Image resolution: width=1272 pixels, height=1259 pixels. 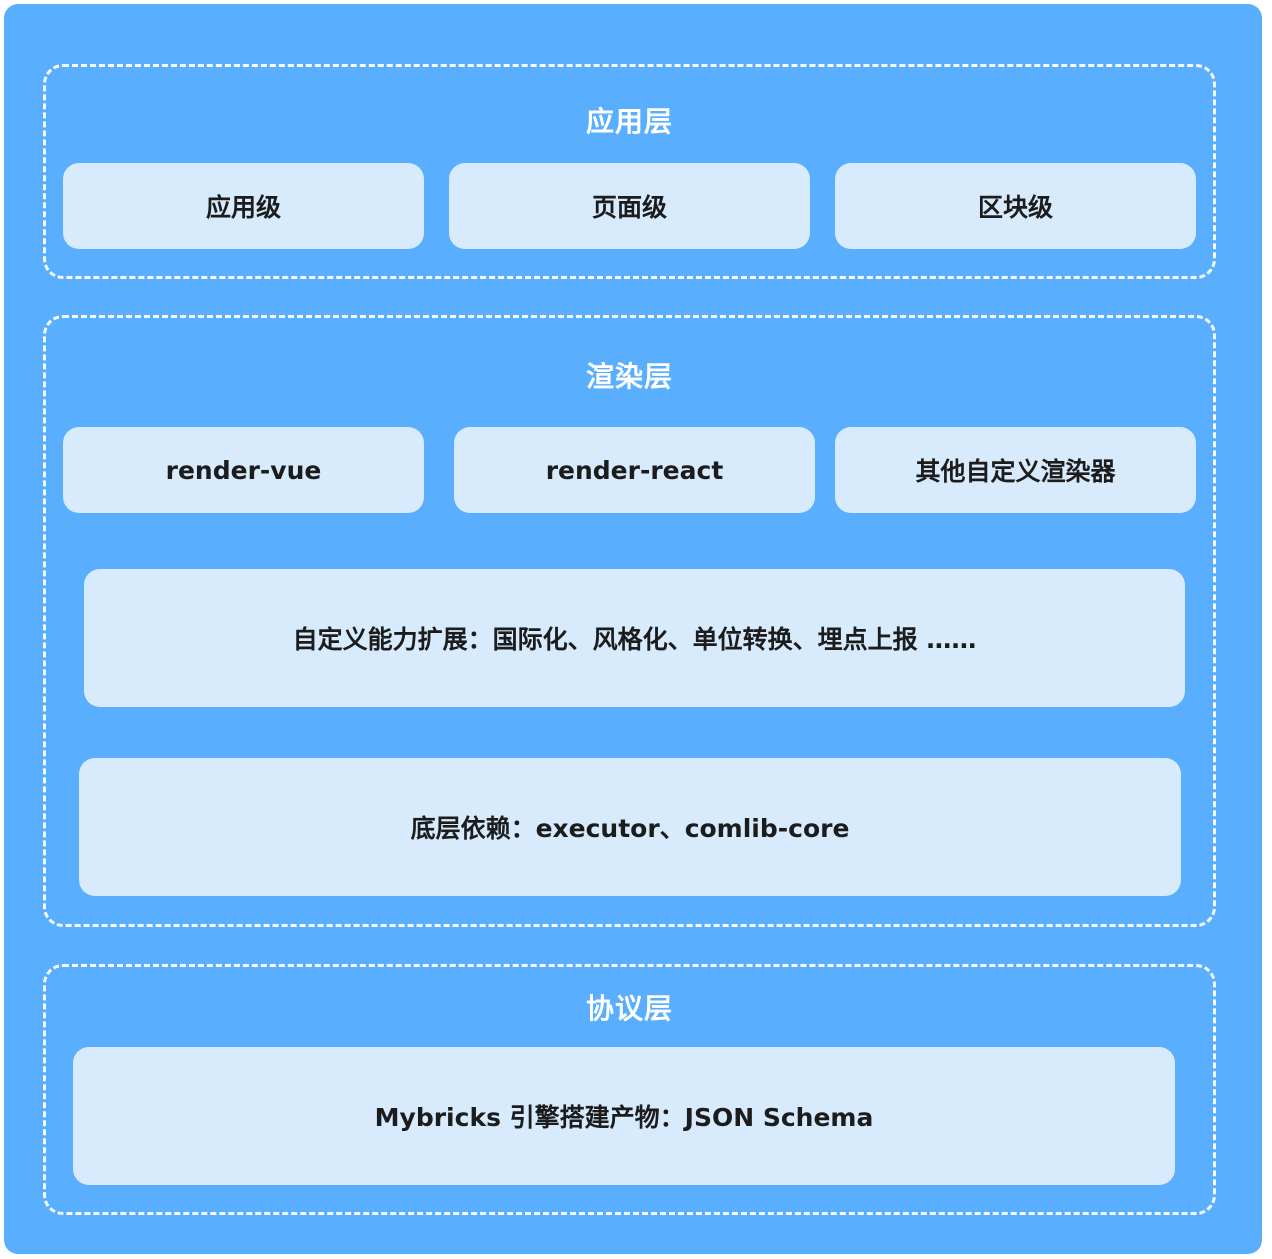 What do you see at coordinates (629, 1008) in the screenshot?
I see `protocol-layer-title: 协议层` at bounding box center [629, 1008].